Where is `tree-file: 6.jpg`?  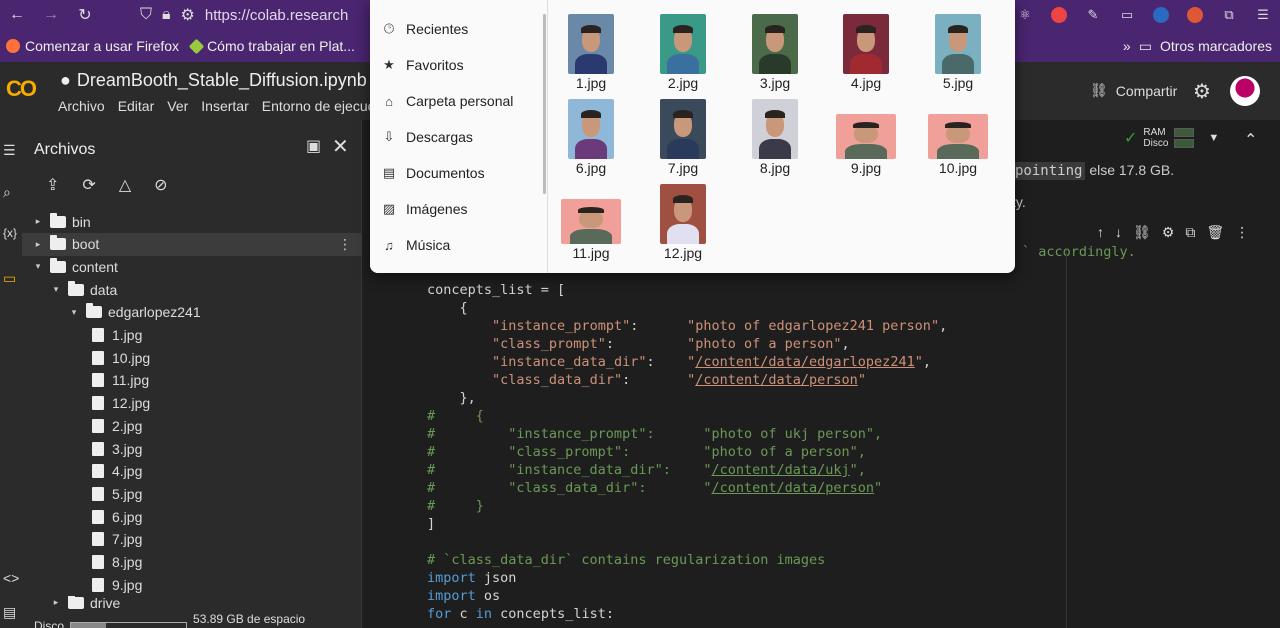 tree-file: 6.jpg is located at coordinates (192, 516).